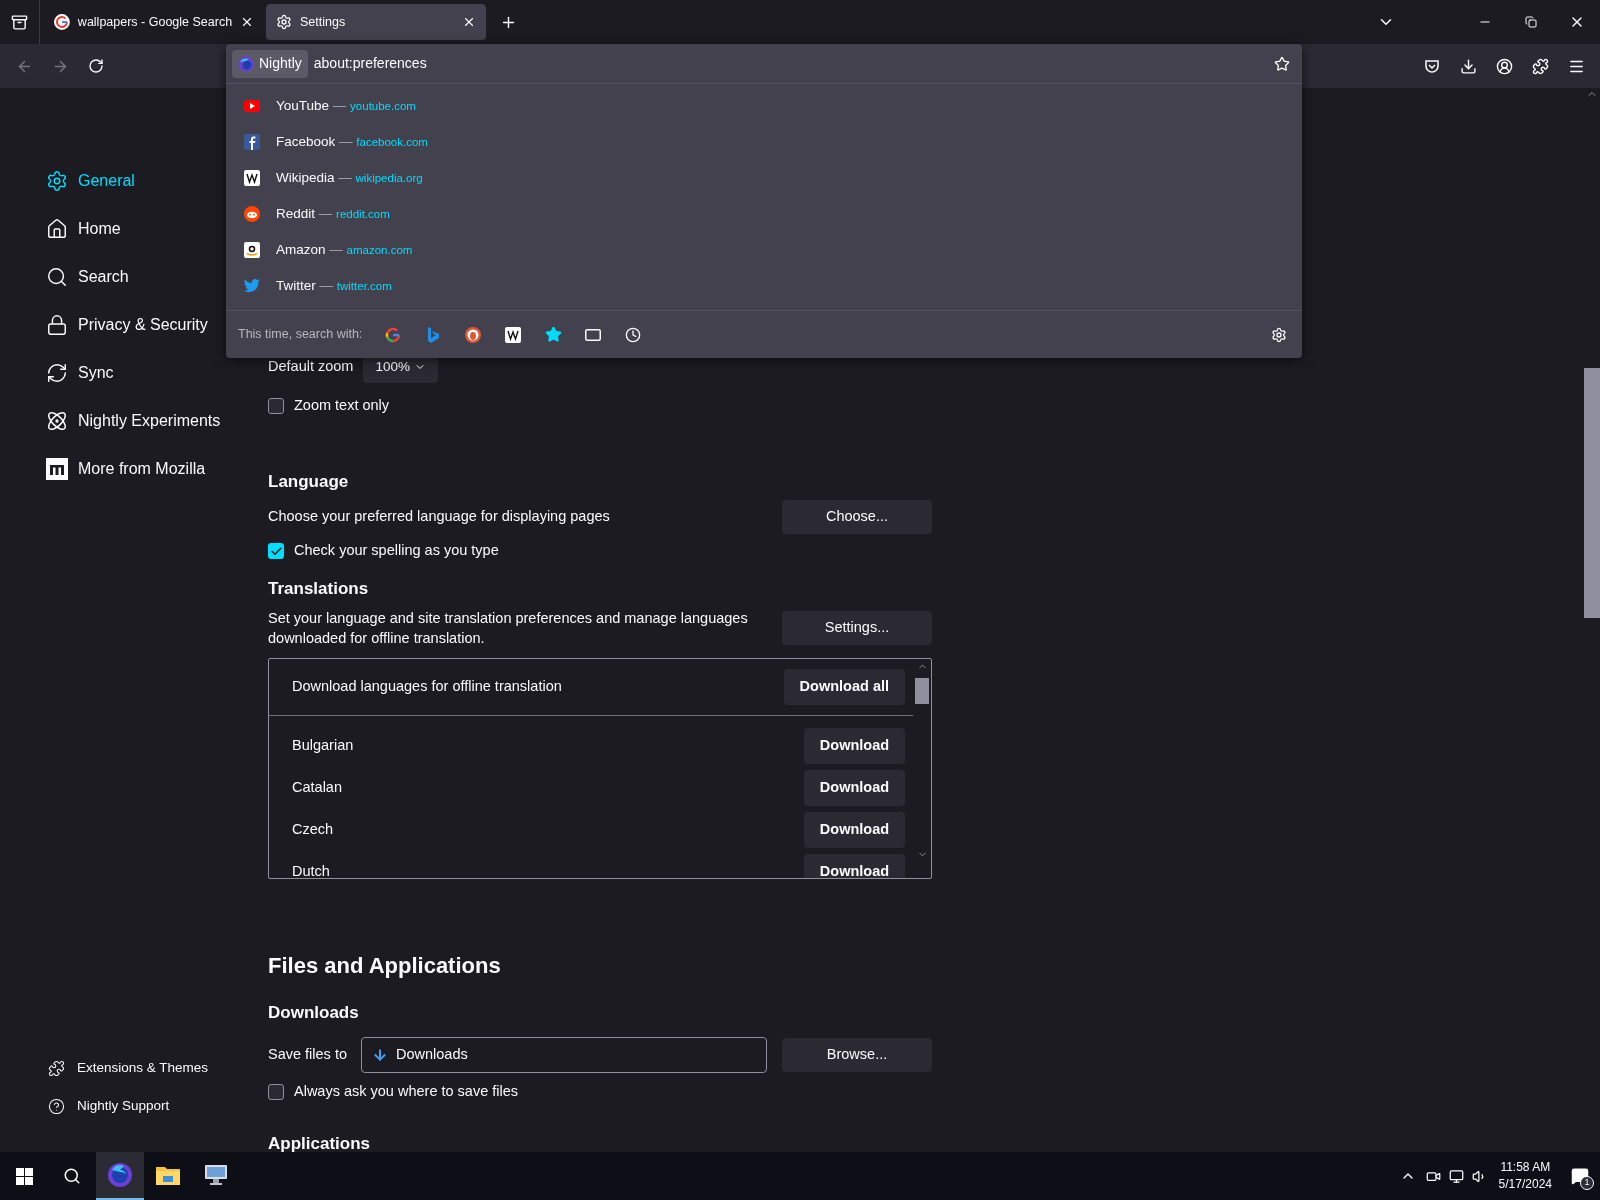 The height and width of the screenshot is (1200, 1600). Describe the element at coordinates (376, 22) in the screenshot. I see `browser-tab: Settings` at that location.